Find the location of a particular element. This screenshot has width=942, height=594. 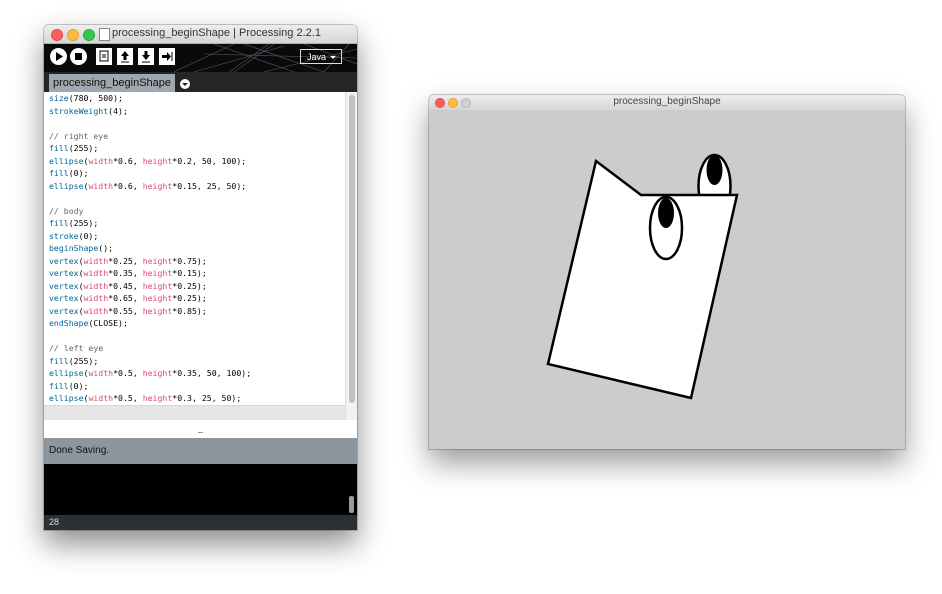

code-token: (CLOSE); is located at coordinates (108, 323).